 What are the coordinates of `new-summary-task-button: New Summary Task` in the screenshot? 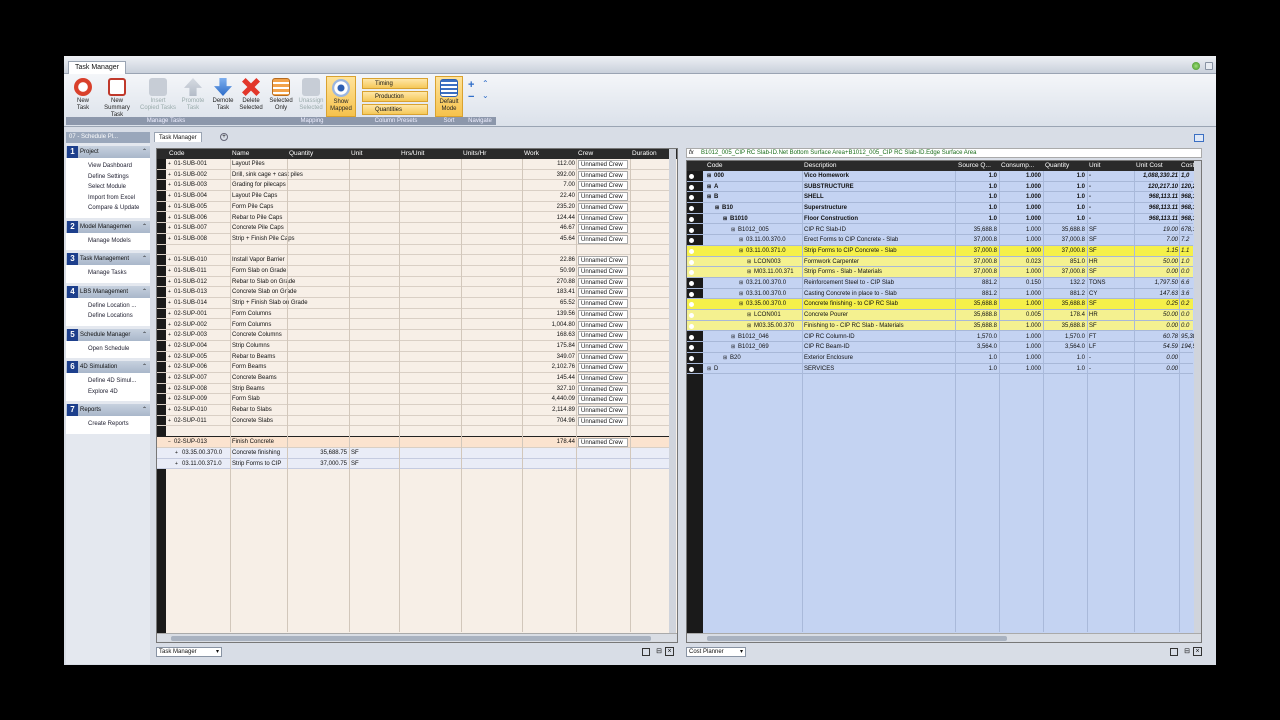 It's located at (117, 97).